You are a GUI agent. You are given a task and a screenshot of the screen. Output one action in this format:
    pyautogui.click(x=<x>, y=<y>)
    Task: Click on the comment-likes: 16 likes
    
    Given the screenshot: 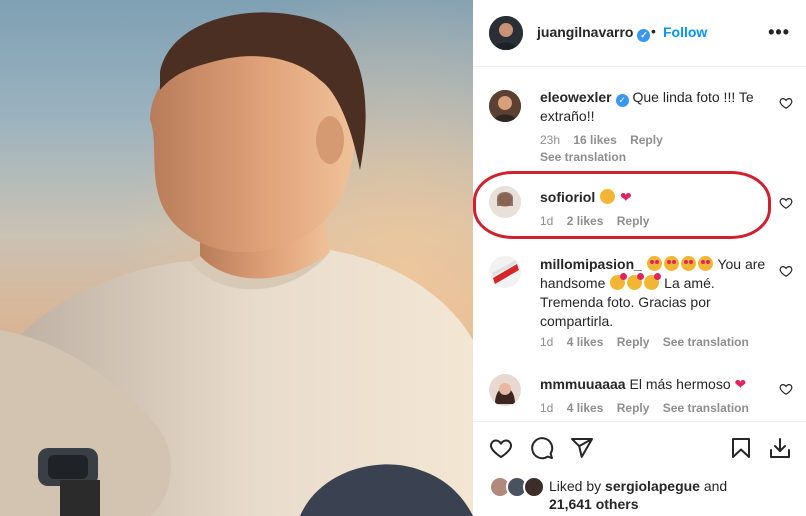 What is the action you would take?
    pyautogui.click(x=594, y=140)
    